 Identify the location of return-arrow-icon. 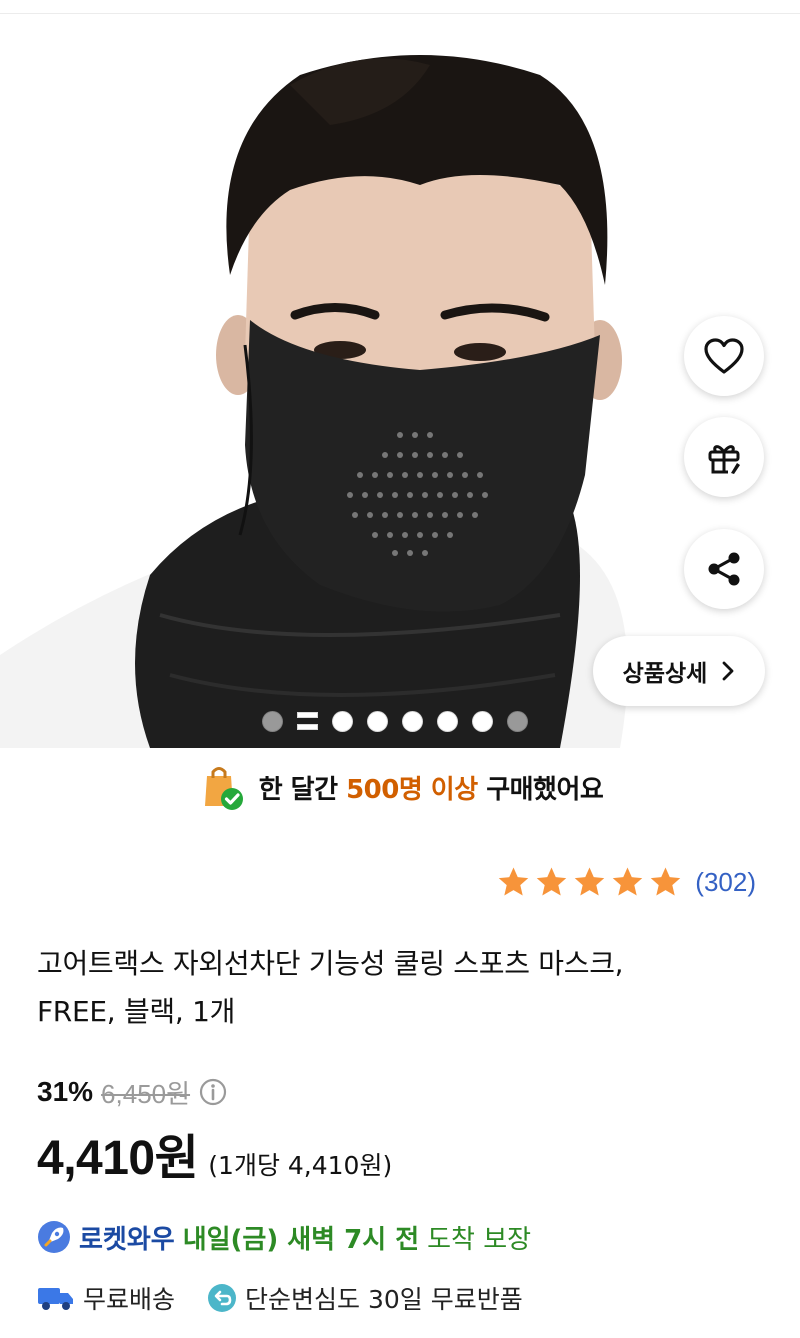
(222, 1298).